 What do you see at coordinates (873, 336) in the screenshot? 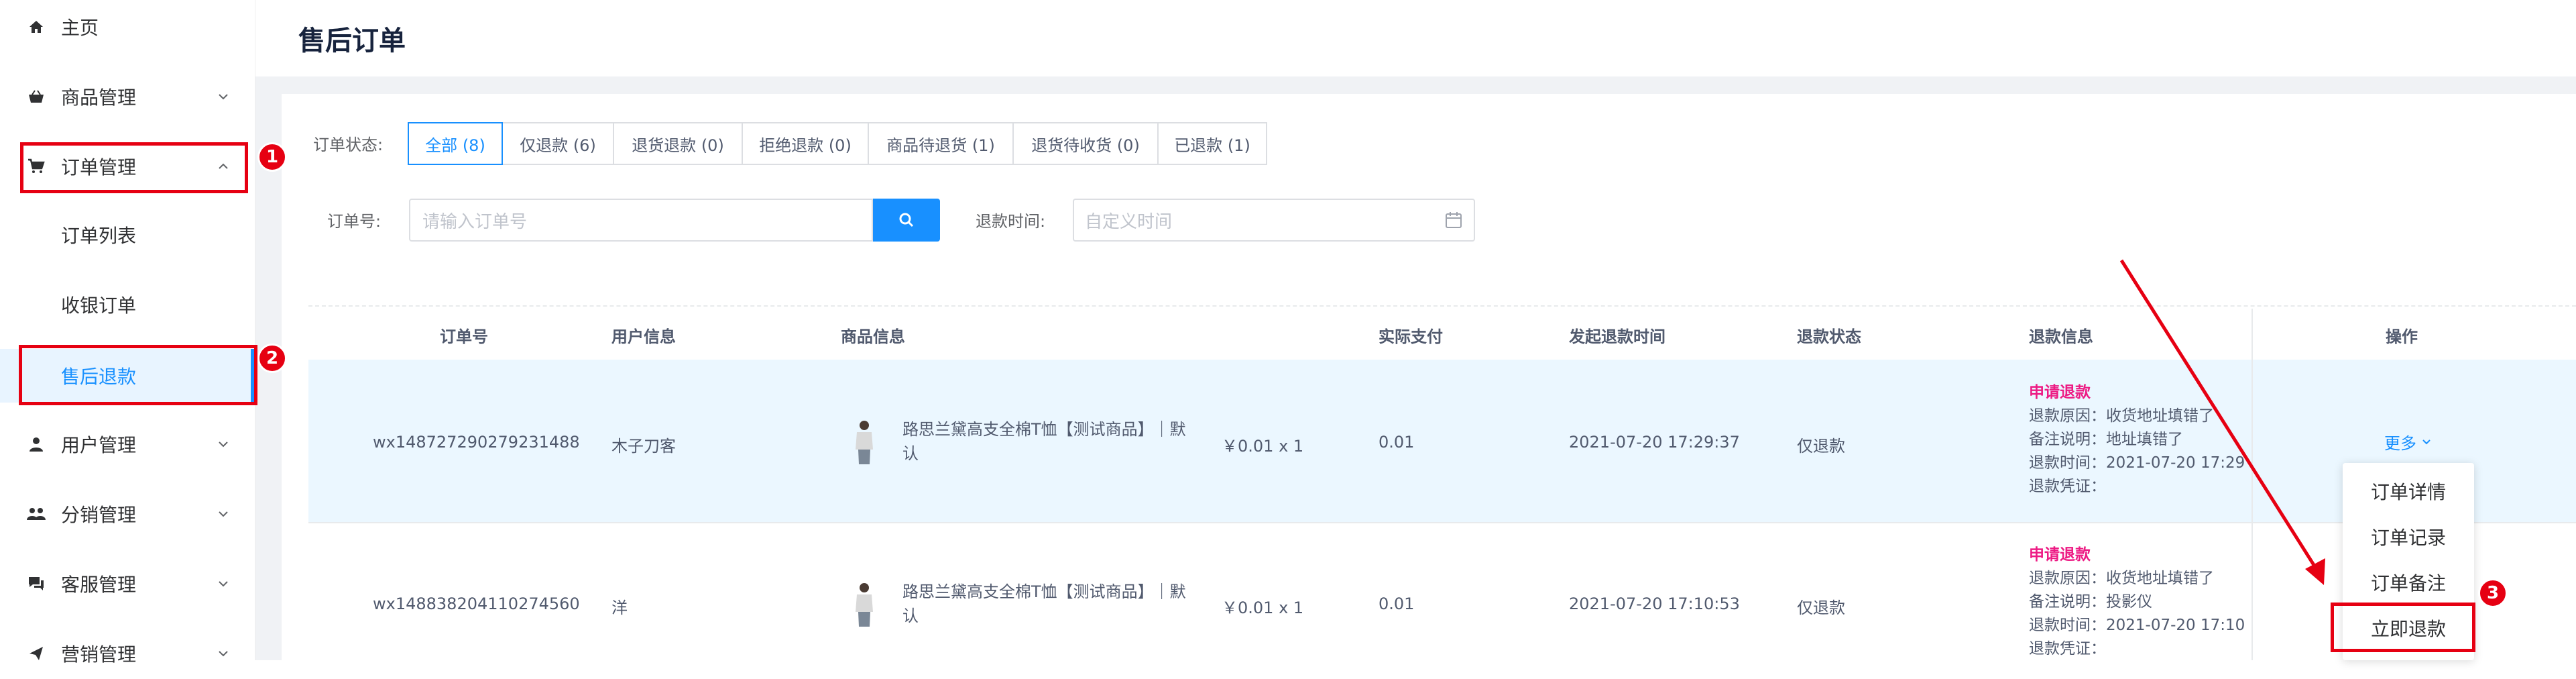
I see `column-header-goods: 商品信息` at bounding box center [873, 336].